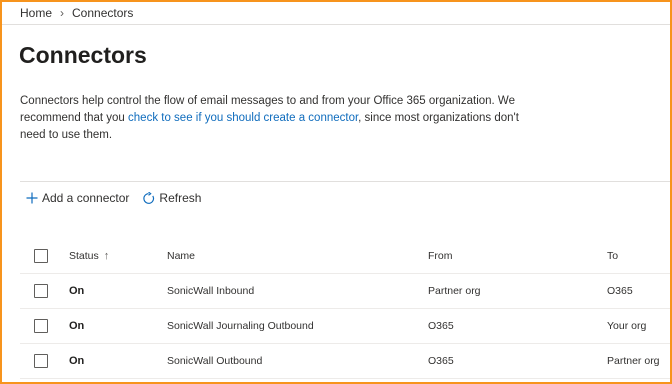 The image size is (672, 384). I want to click on select-all-checkbox, so click(41, 256).